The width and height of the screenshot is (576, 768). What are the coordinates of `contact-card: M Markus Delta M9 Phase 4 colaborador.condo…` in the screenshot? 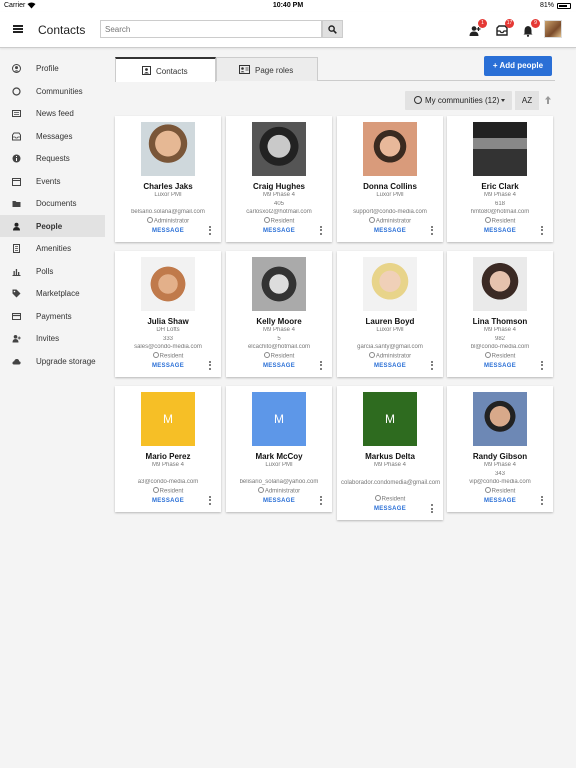 It's located at (390, 453).